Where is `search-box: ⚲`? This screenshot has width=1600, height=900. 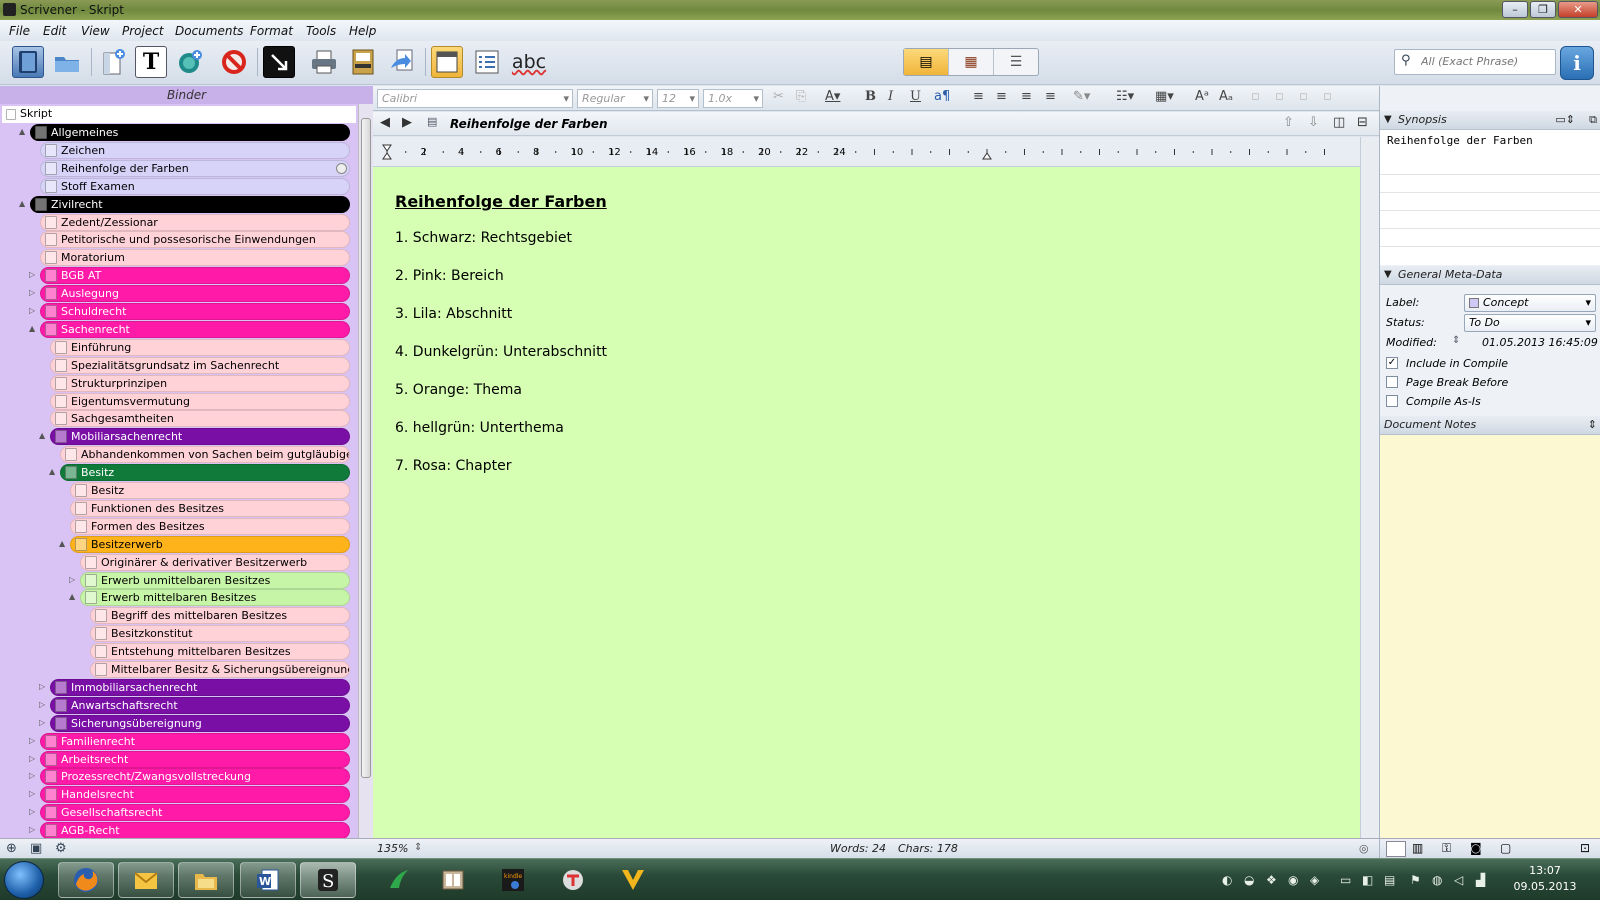 search-box: ⚲ is located at coordinates (1475, 62).